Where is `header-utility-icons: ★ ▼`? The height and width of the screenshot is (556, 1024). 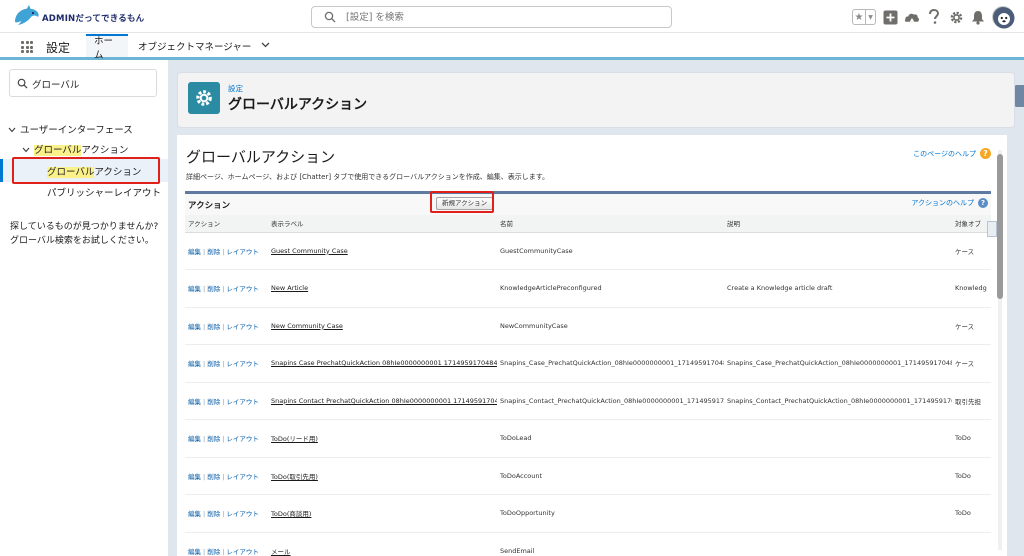 header-utility-icons: ★ ▼ is located at coordinates (933, 17).